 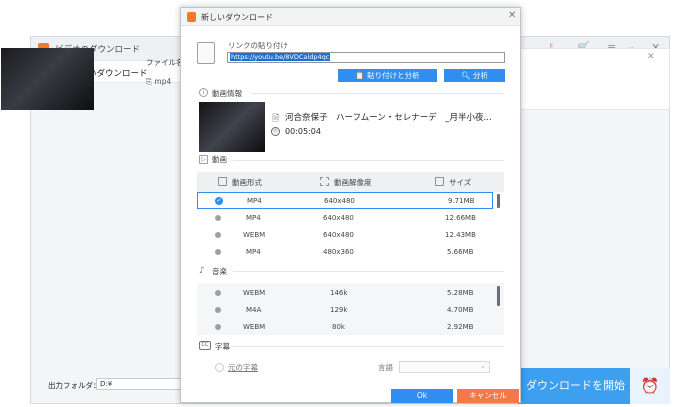 I want to click on audio-row: WEBM 80k 2.92MB, so click(x=345, y=326).